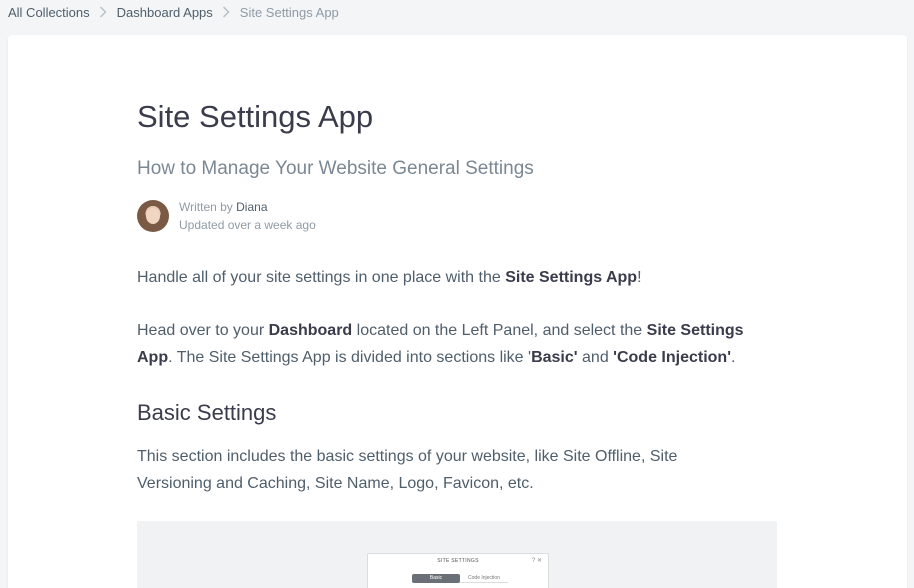 The image size is (914, 588). Describe the element at coordinates (247, 225) in the screenshot. I see `updated-label: Updated over a week ago` at that location.